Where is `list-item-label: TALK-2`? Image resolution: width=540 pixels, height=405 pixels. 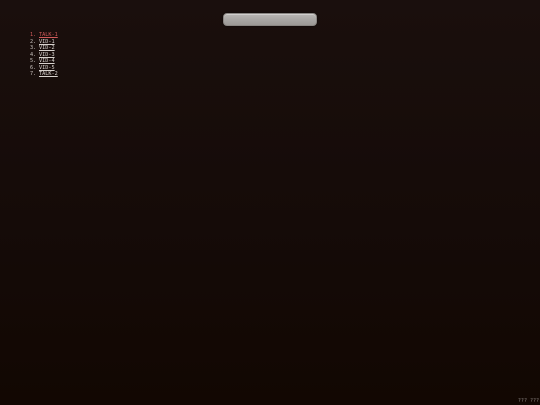
list-item-label: TALK-2 is located at coordinates (48, 74).